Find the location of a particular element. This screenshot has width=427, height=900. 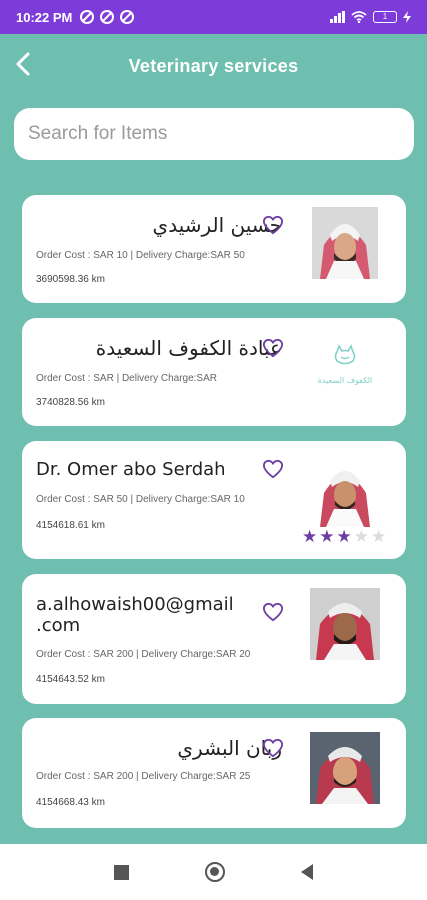

square-icon is located at coordinates (121, 872).